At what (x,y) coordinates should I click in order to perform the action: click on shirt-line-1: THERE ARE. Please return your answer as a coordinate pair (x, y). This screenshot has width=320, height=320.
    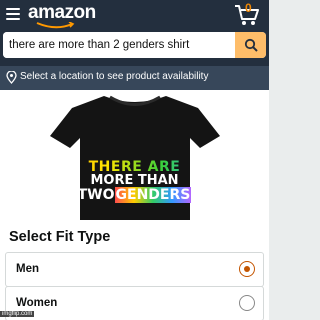
    Looking at the image, I should click on (134, 167).